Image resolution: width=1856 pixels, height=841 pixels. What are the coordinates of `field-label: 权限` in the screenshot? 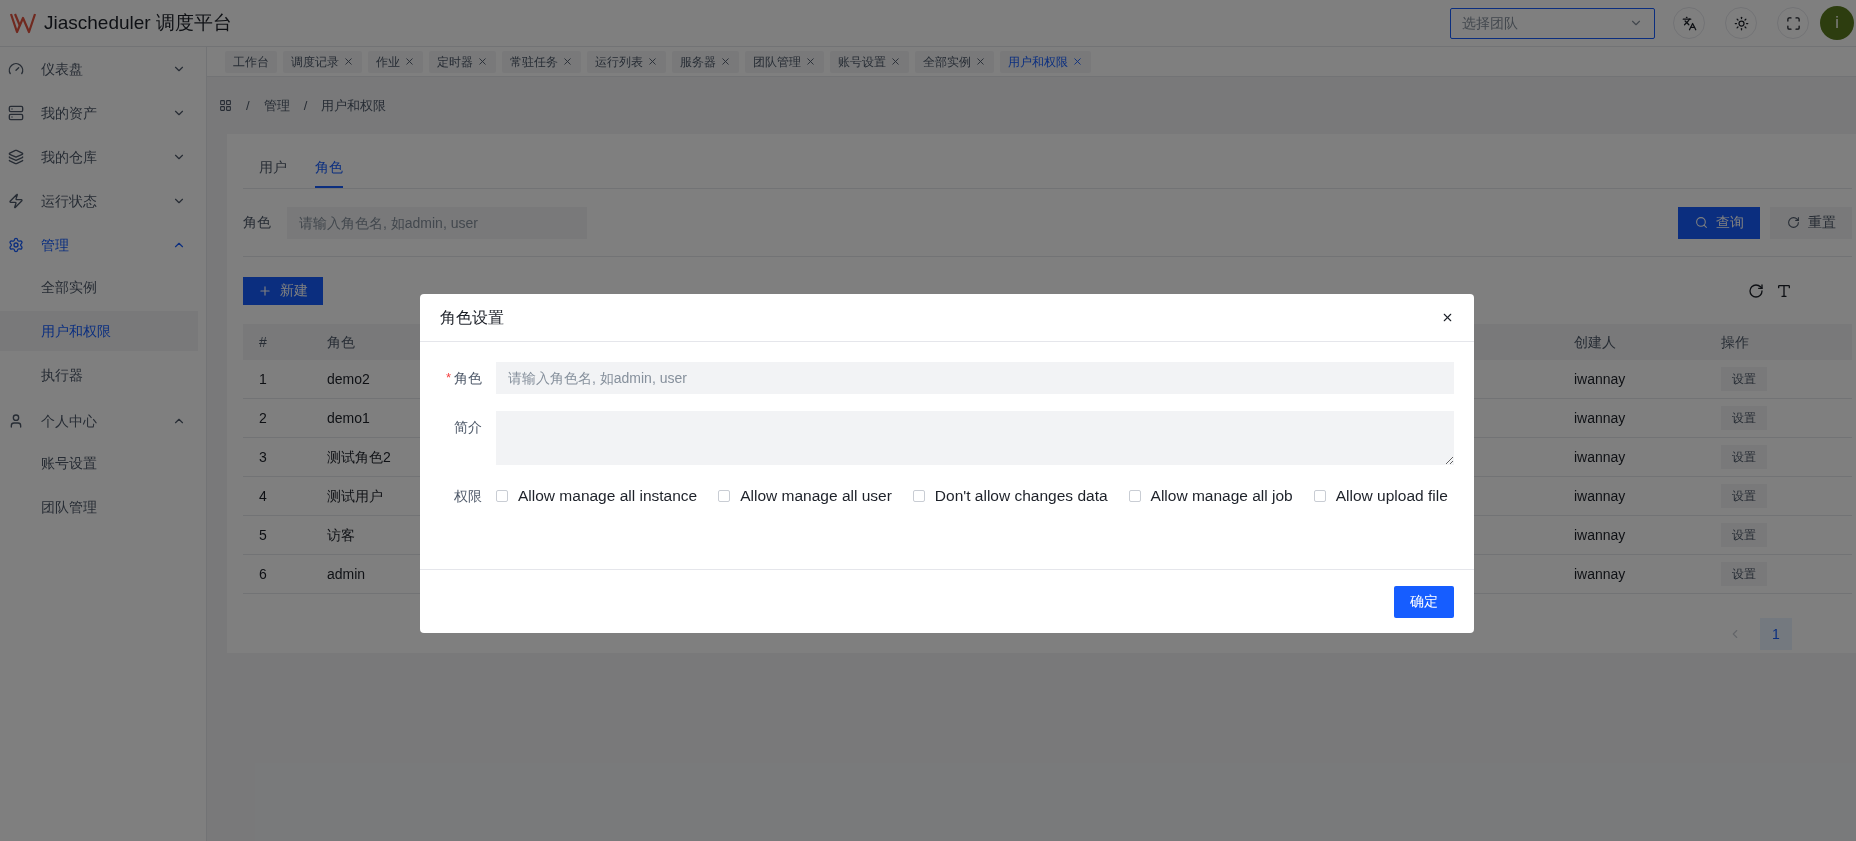 It's located at (468, 496).